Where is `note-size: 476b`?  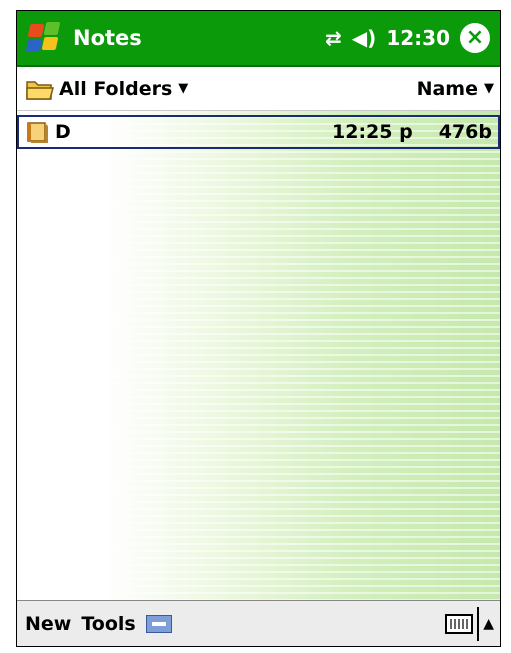
note-size: 476b is located at coordinates (465, 132).